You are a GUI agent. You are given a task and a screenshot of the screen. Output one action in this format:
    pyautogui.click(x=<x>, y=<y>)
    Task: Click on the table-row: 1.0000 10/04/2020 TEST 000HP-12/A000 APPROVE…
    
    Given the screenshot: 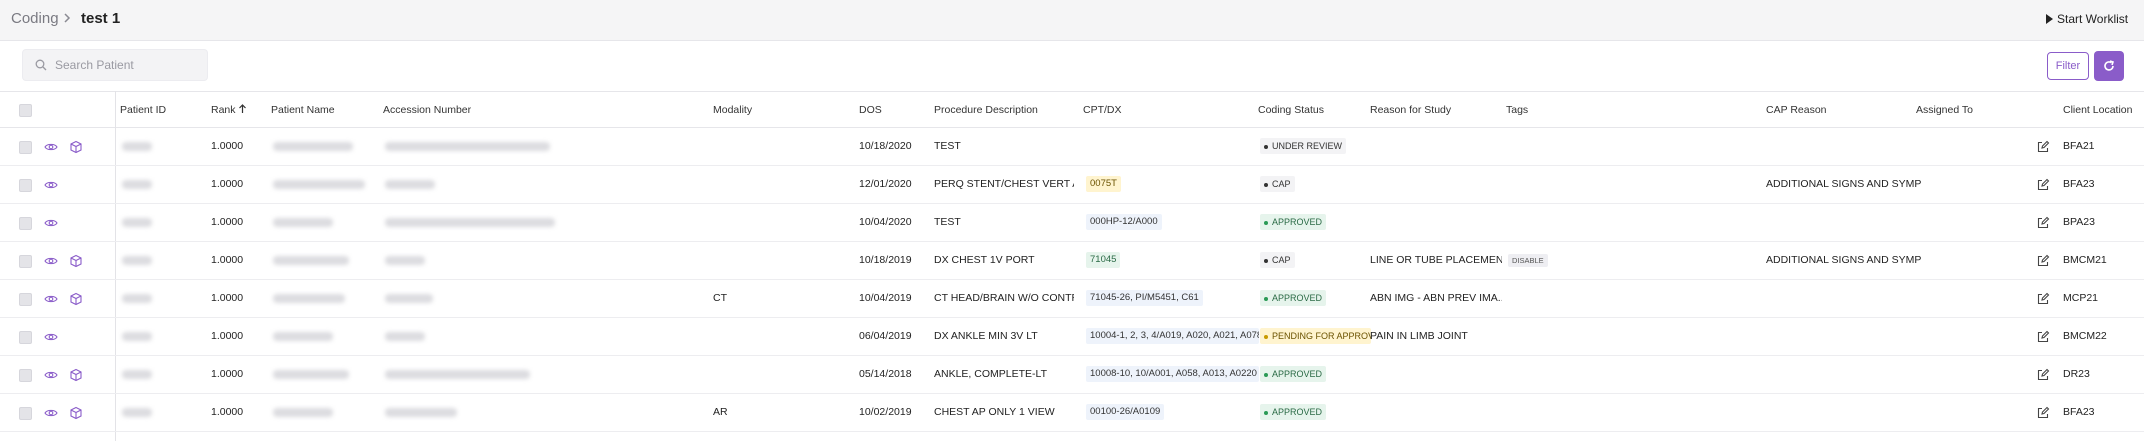 What is the action you would take?
    pyautogui.click(x=1072, y=223)
    